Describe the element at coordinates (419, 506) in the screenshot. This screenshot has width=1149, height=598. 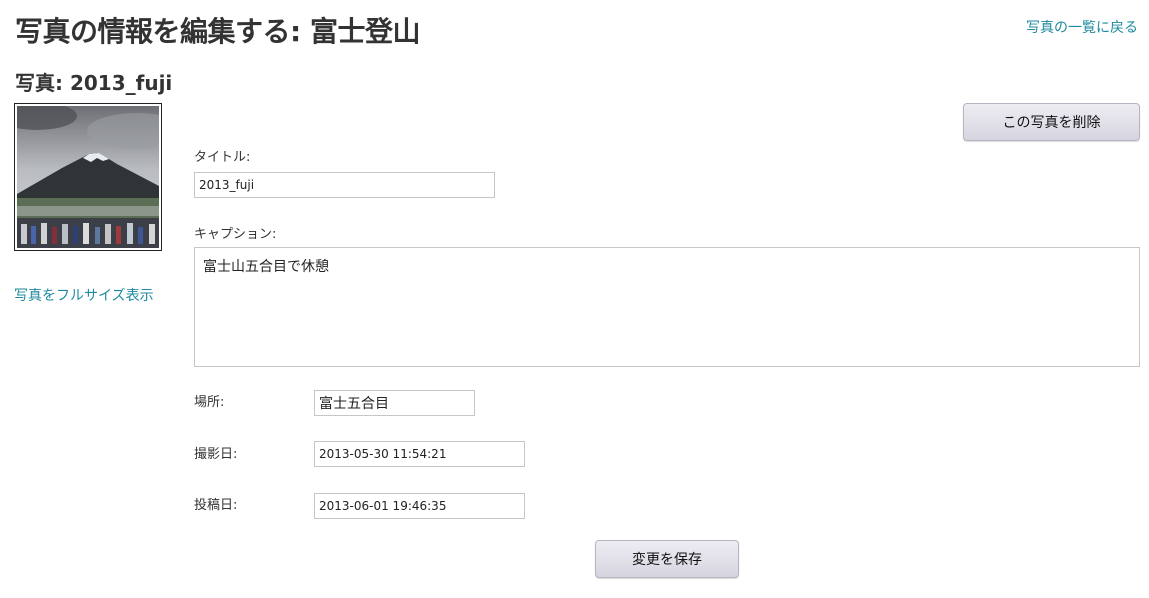
I see `posted-date-input` at that location.